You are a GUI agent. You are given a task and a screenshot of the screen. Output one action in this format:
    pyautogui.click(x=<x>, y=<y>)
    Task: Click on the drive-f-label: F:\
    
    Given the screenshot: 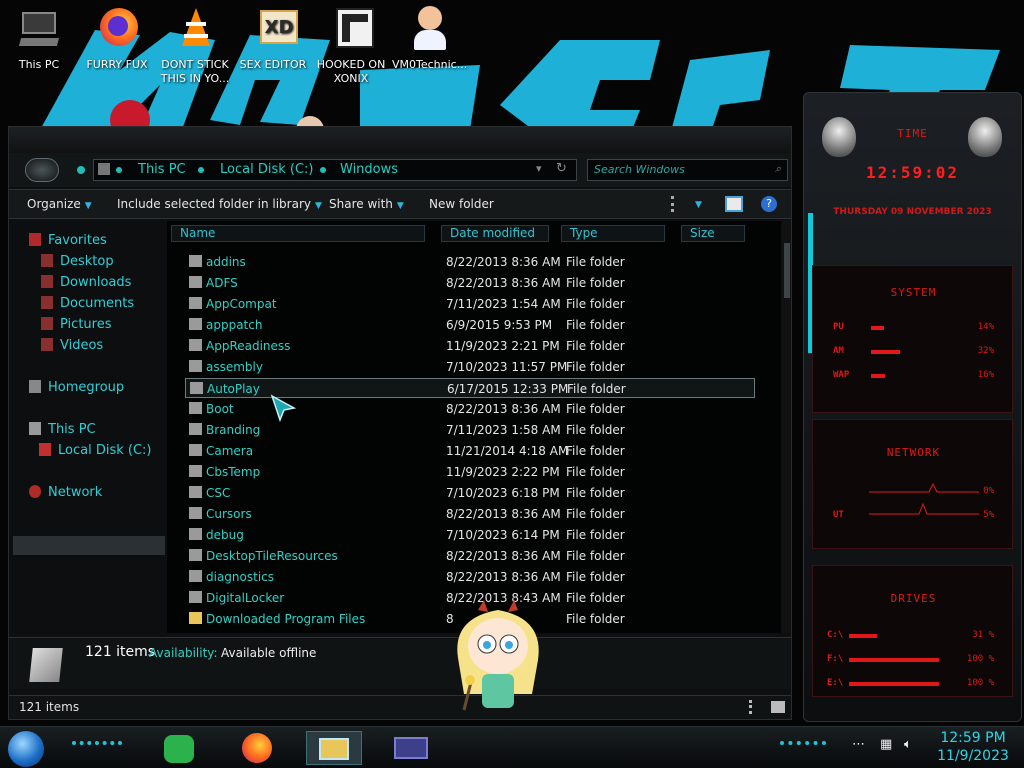 What is the action you would take?
    pyautogui.click(x=835, y=659)
    